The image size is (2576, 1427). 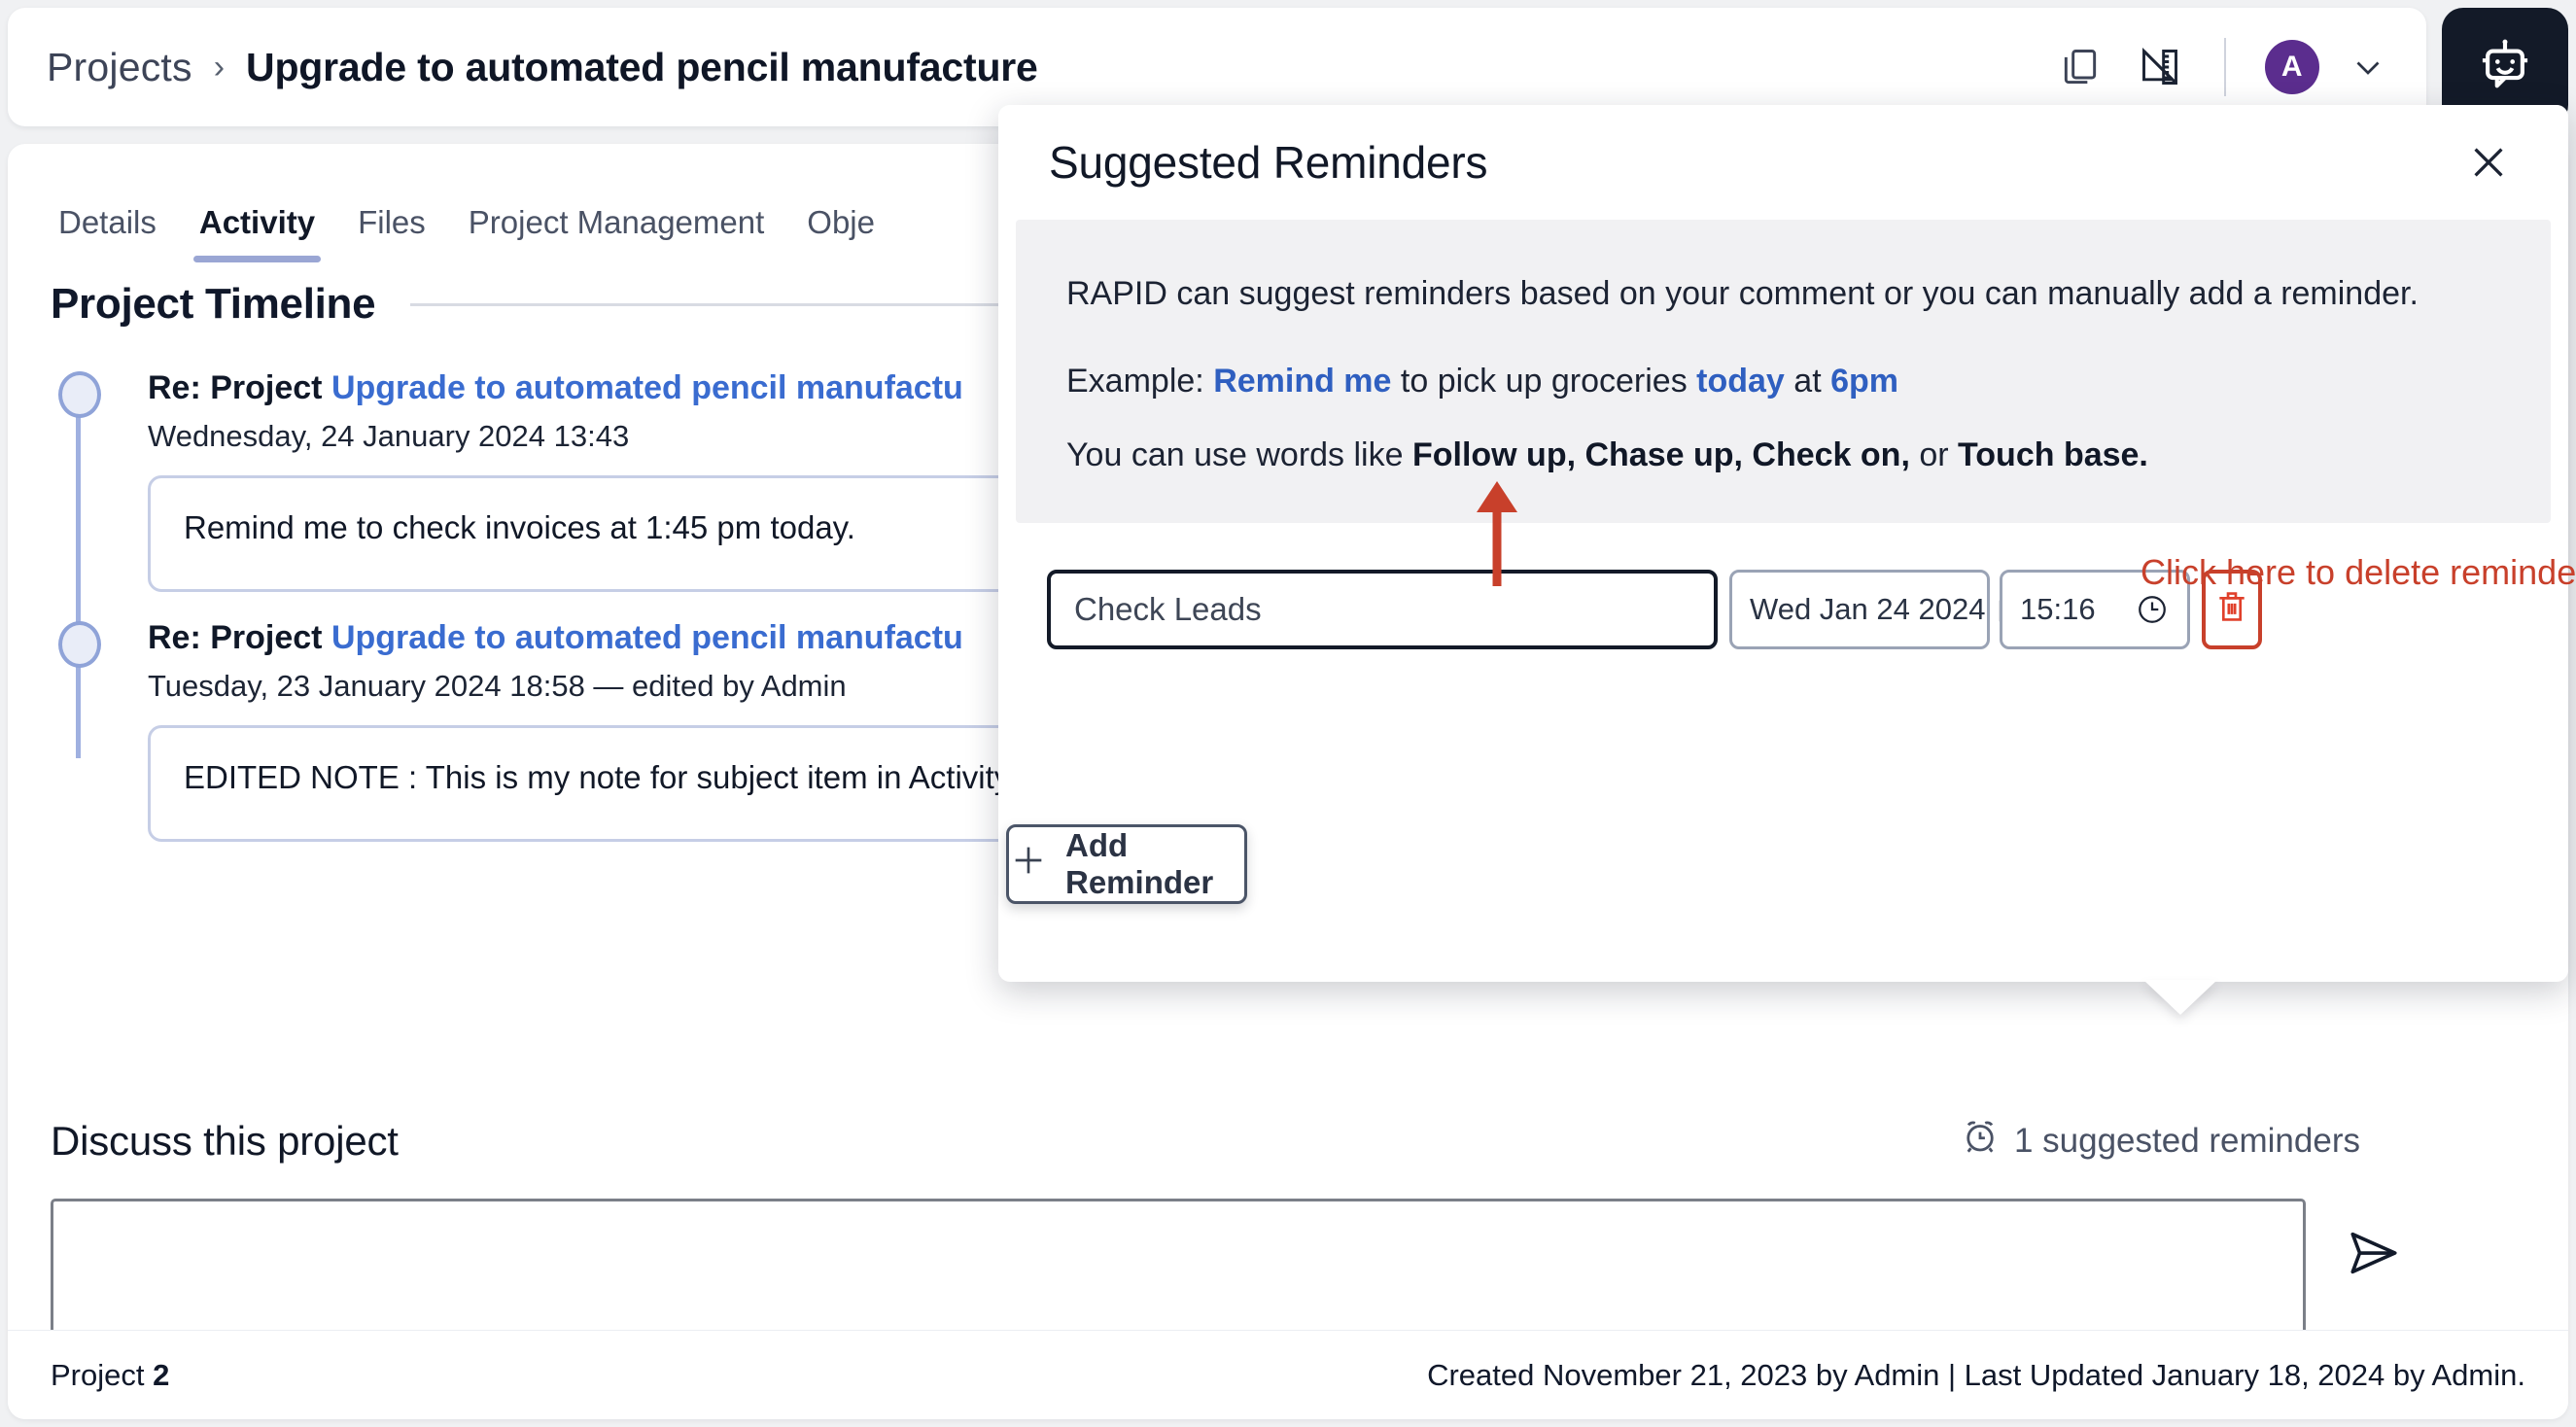 I want to click on example-keyword-remind-me: Remind me, so click(x=1302, y=381).